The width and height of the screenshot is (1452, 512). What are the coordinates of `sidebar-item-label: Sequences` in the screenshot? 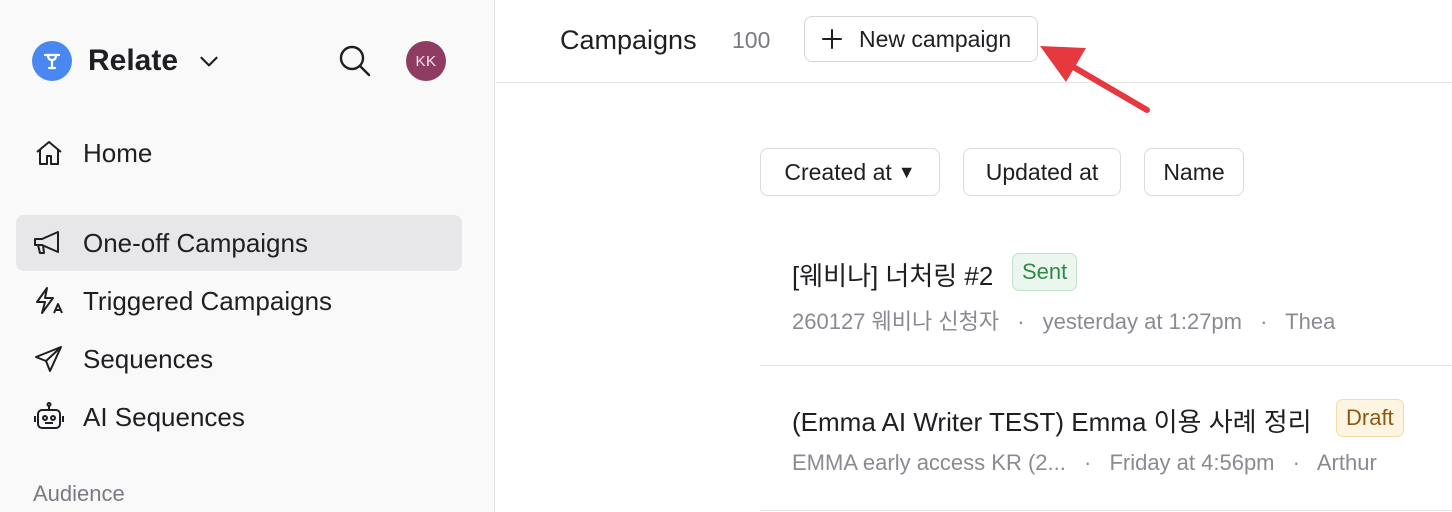 It's located at (148, 358).